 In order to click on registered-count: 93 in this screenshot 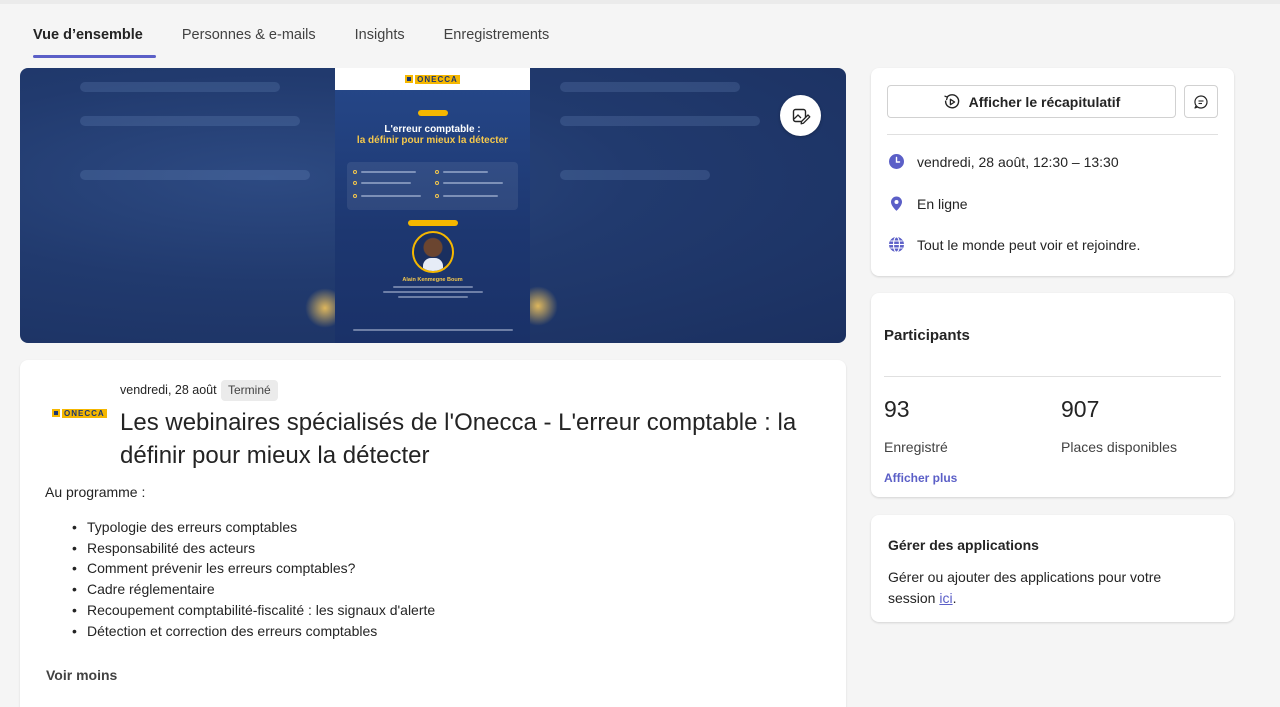, I will do `click(897, 409)`.